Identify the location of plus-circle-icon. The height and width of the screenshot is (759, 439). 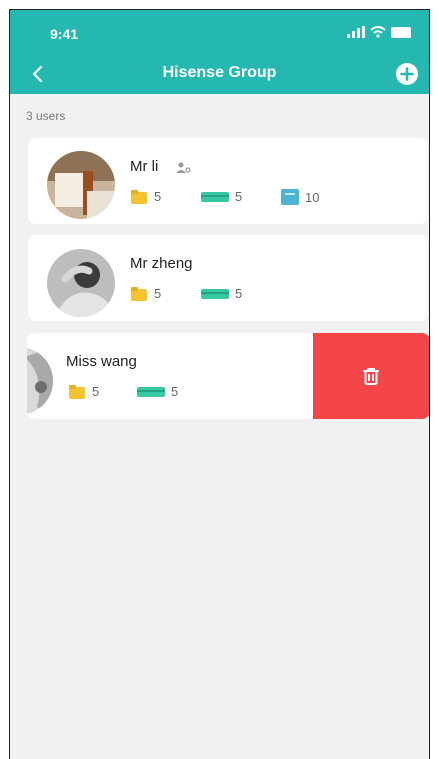
(407, 74).